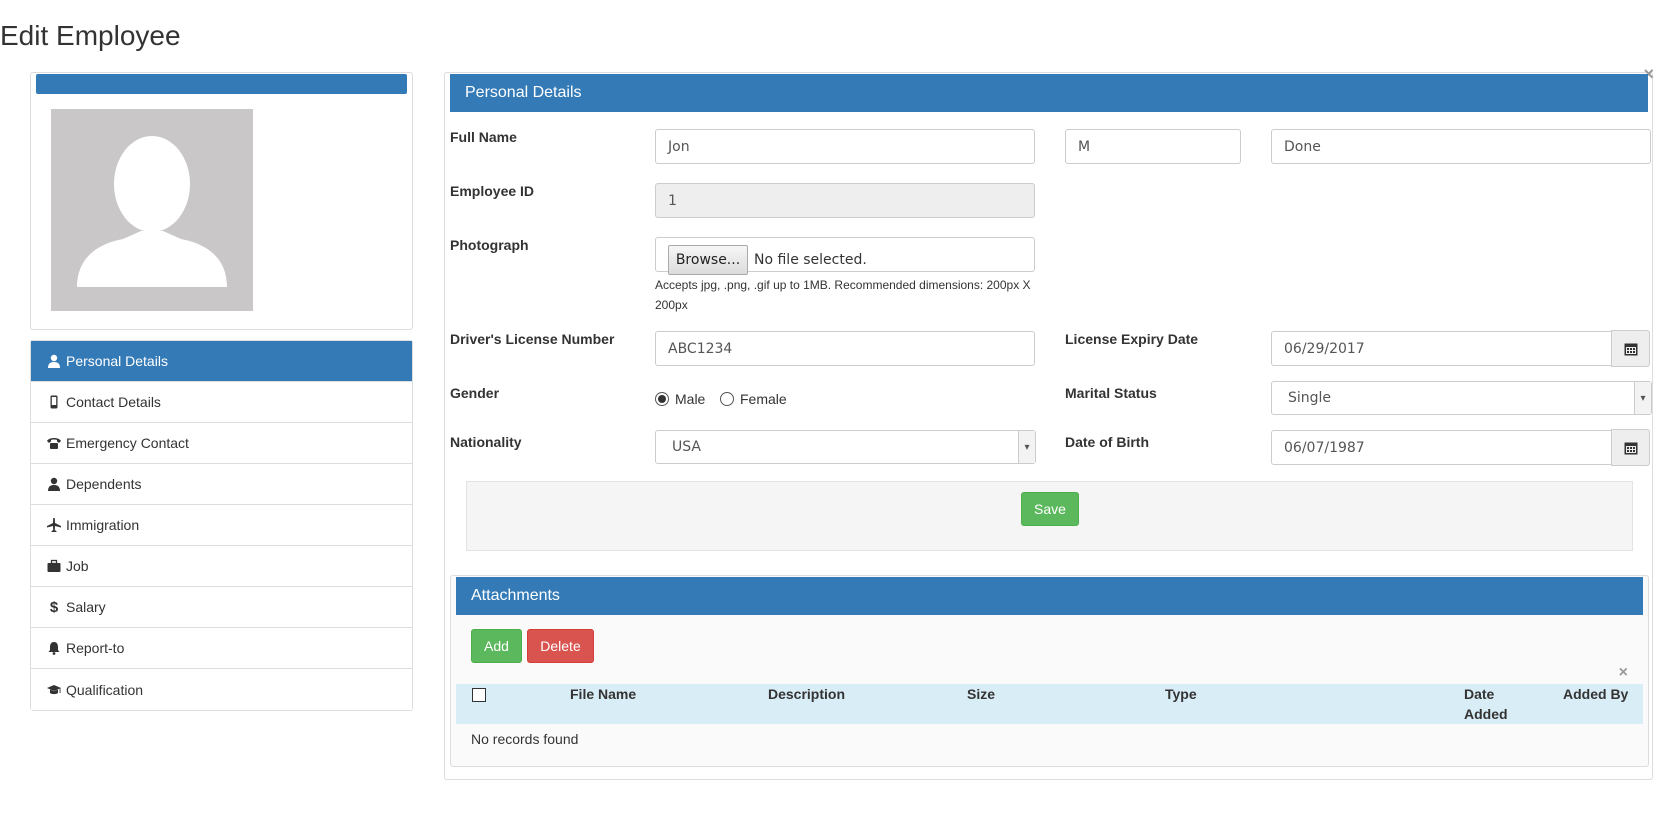 Image resolution: width=1677 pixels, height=834 pixels. What do you see at coordinates (221, 361) in the screenshot?
I see `sidebar-item-personal-details: Personal Details` at bounding box center [221, 361].